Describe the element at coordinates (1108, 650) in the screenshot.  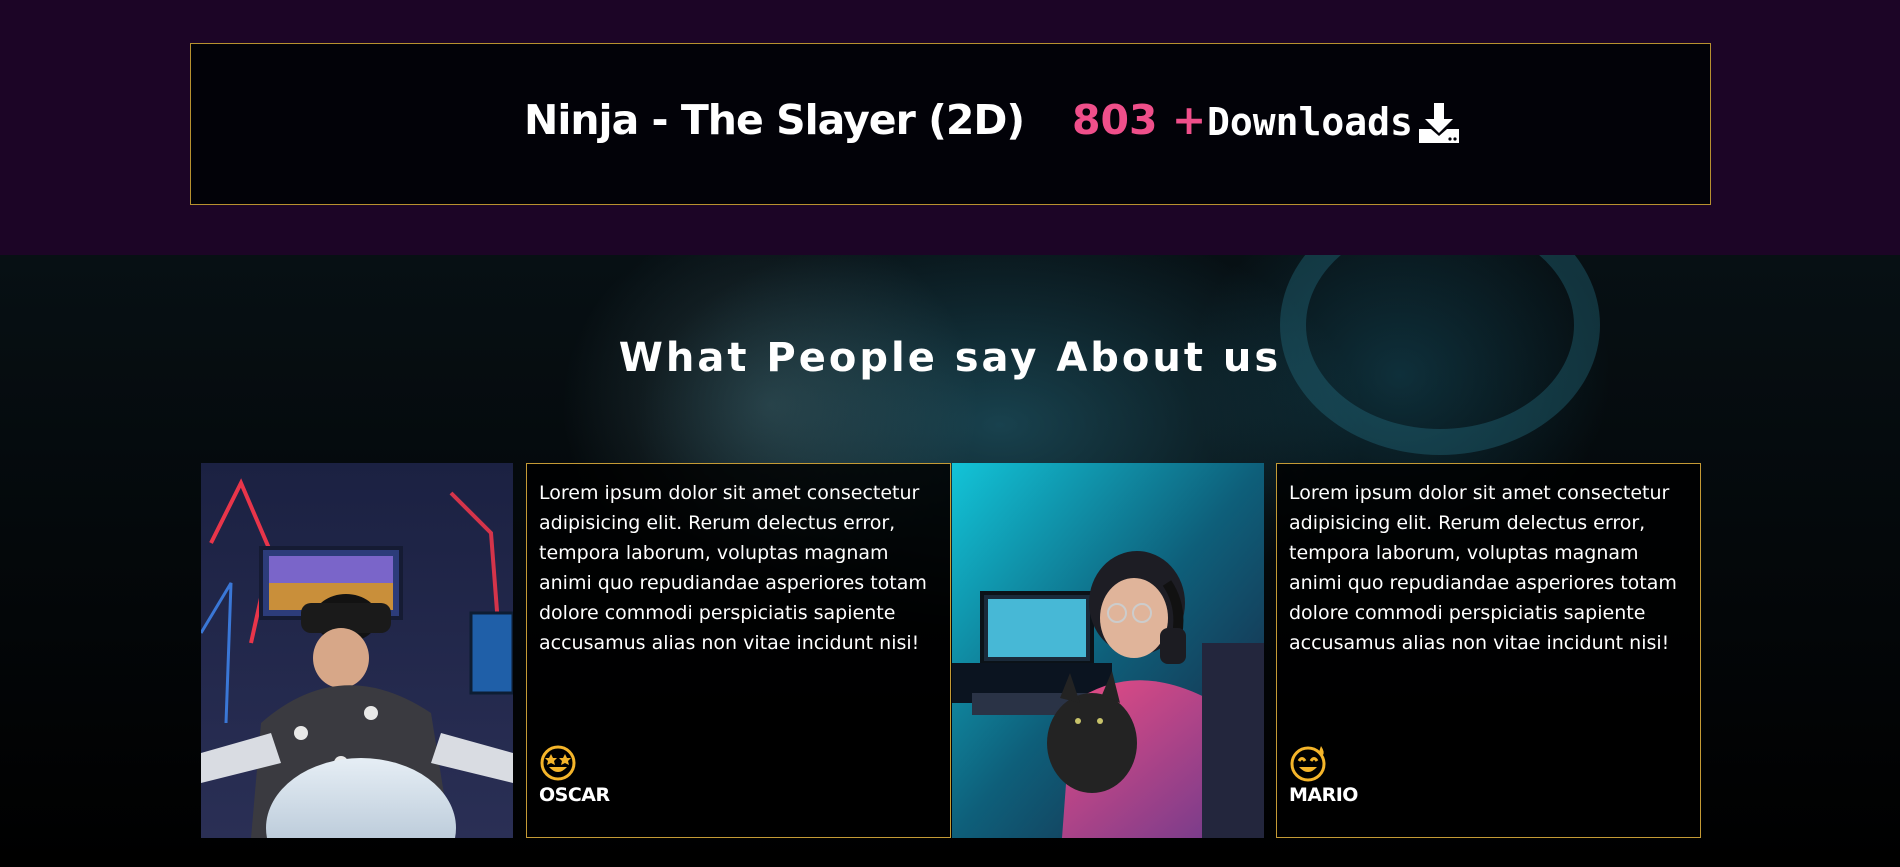
I see `gamer-with-cat-photo` at that location.